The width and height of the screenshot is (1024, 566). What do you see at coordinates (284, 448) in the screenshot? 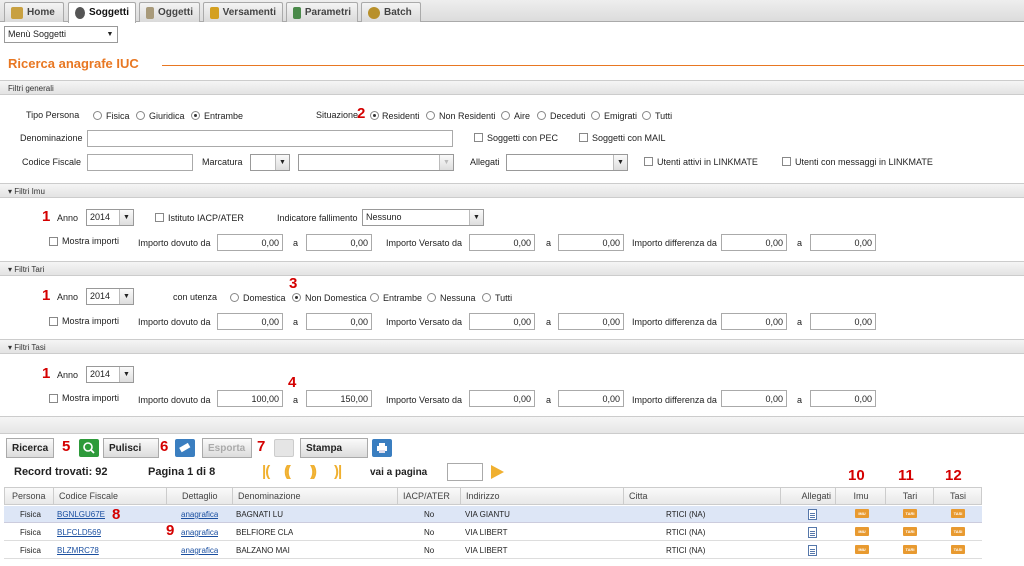
I see `export-icon` at bounding box center [284, 448].